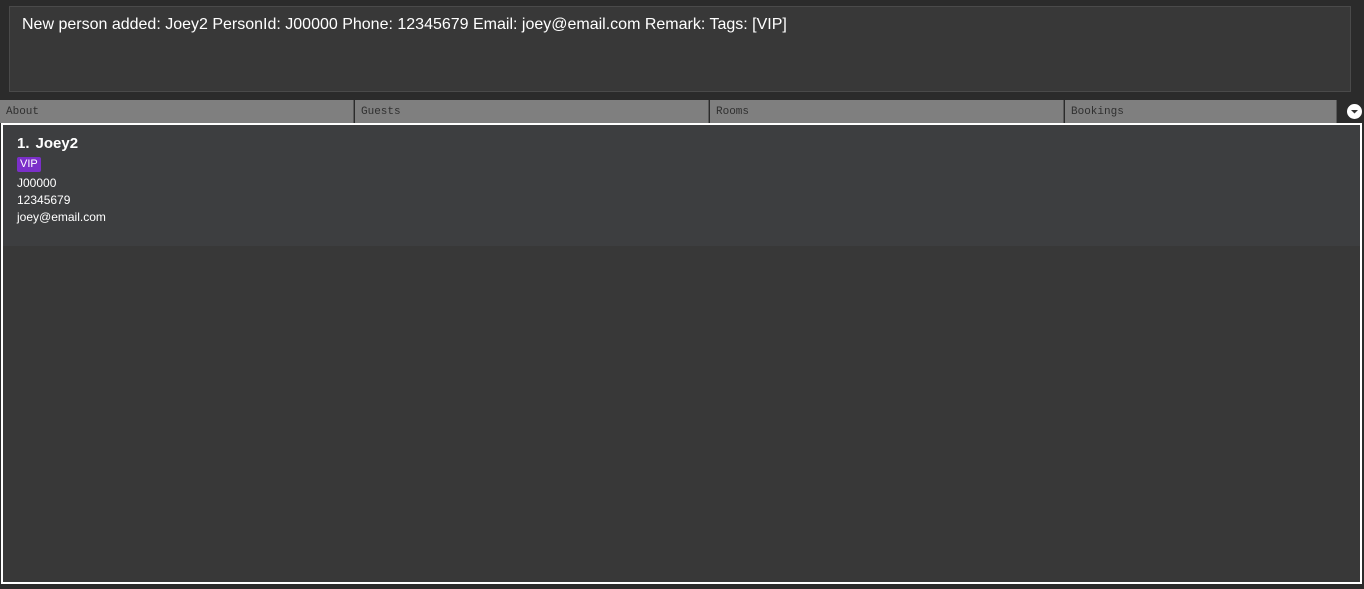  Describe the element at coordinates (1201, 111) in the screenshot. I see `tab-bookings: Bookings` at that location.